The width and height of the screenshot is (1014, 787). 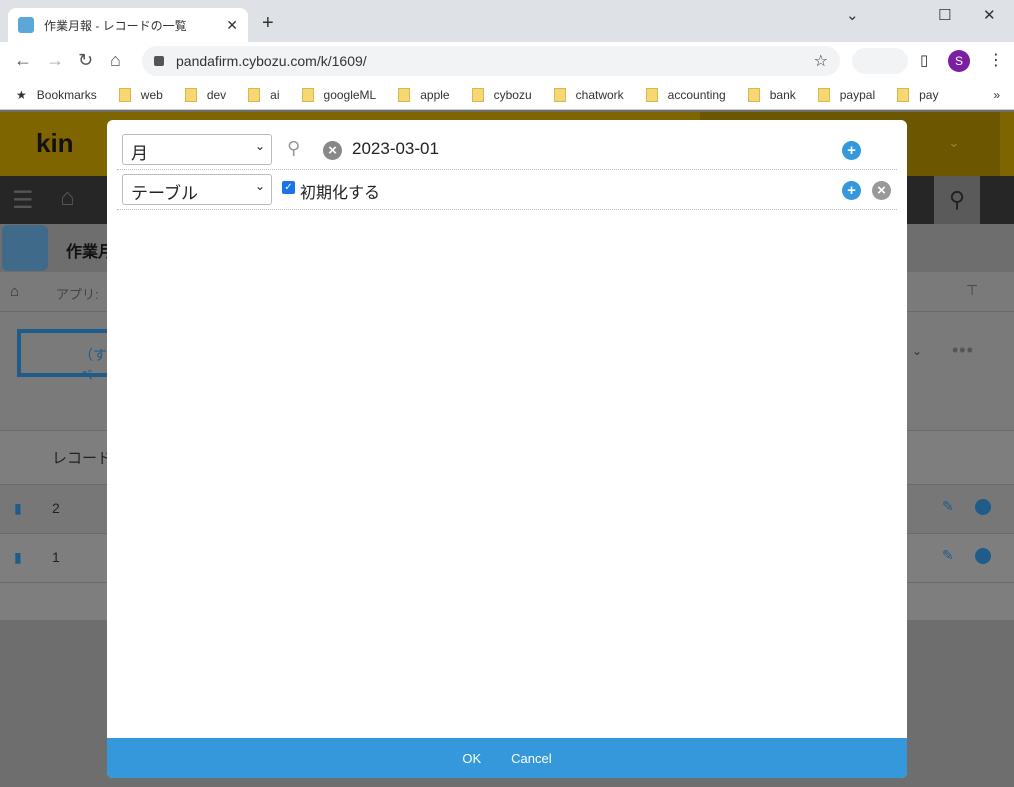 I want to click on address-bar: pandafirm.cybozu.com/k/1609/ ☆, so click(x=491, y=61).